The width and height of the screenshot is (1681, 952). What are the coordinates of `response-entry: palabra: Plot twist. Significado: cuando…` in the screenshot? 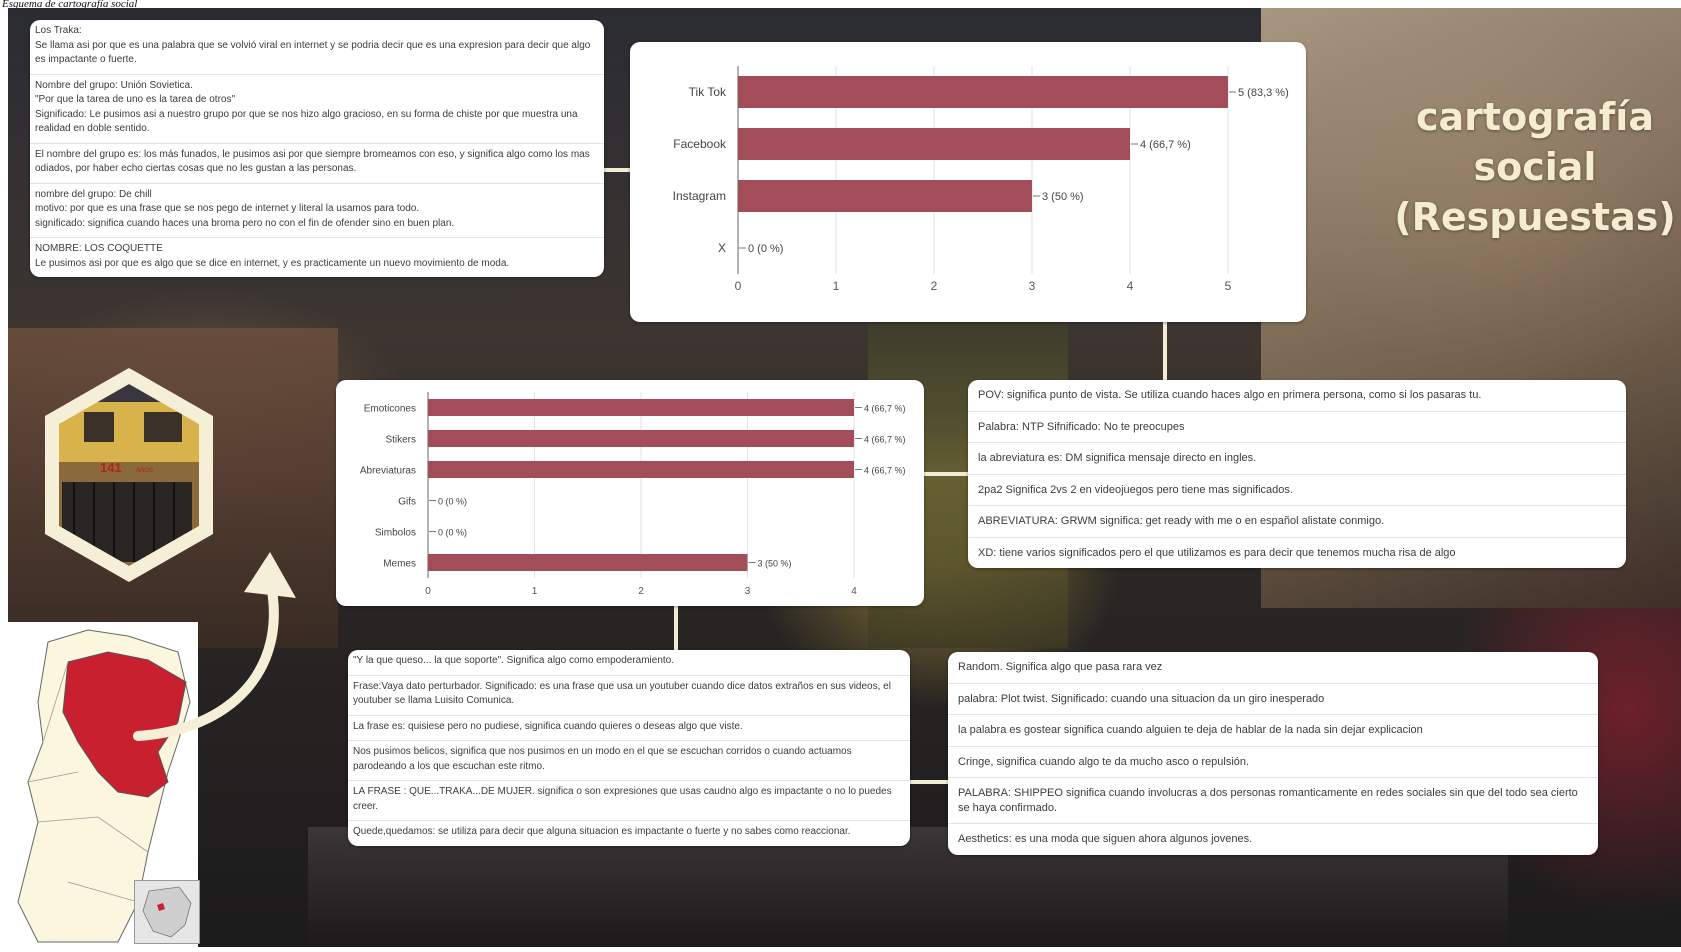 It's located at (1273, 699).